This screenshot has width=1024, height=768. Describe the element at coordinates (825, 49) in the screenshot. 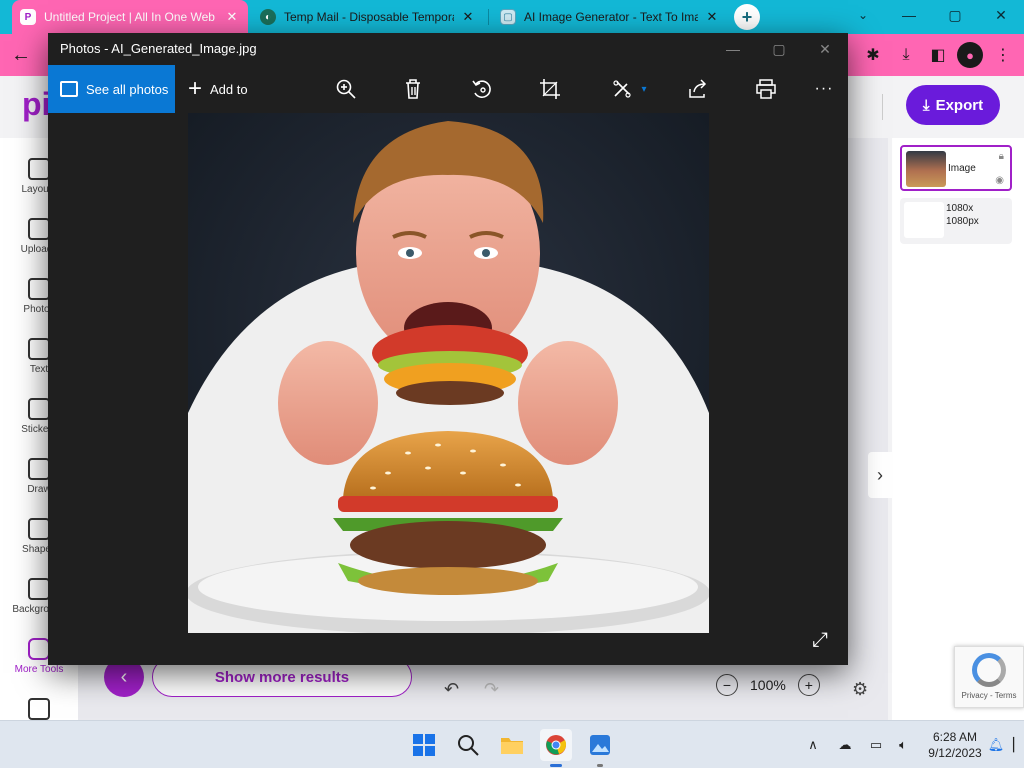

I see `photos-close-button: ✕` at that location.